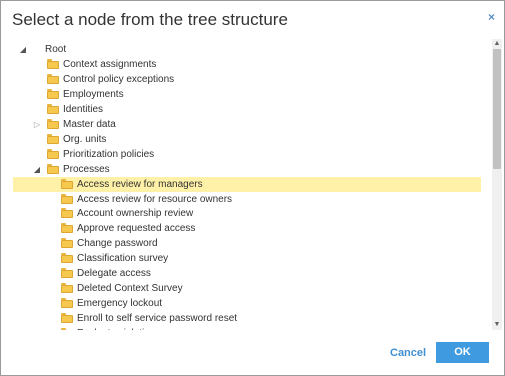 This screenshot has height=376, width=505. What do you see at coordinates (462, 352) in the screenshot?
I see `ok-button: OK` at bounding box center [462, 352].